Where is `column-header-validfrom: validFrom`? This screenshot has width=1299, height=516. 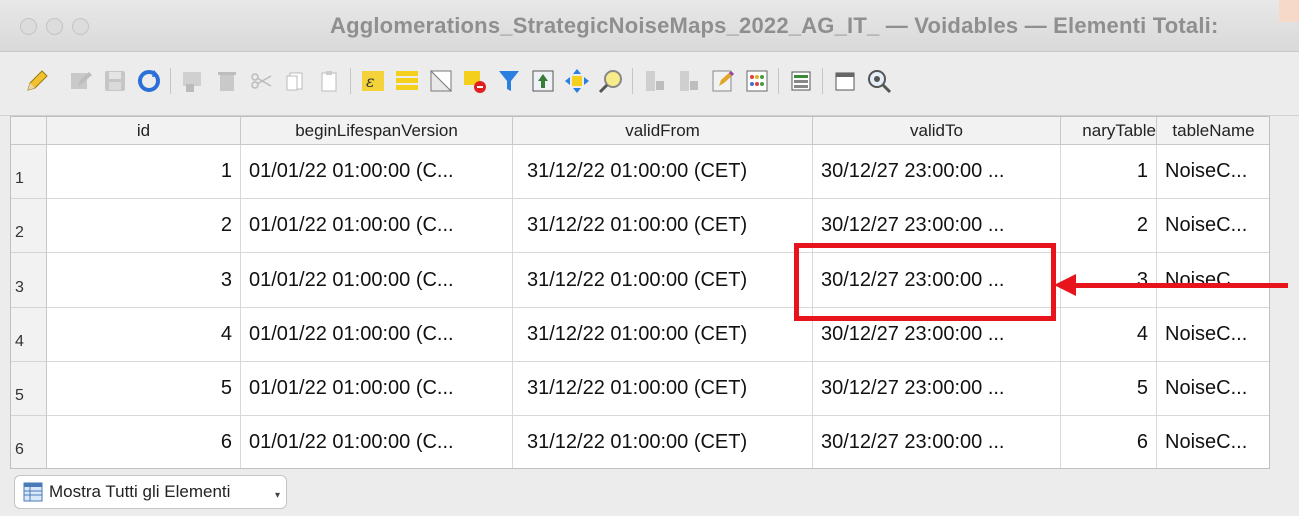 column-header-validfrom: validFrom is located at coordinates (663, 131).